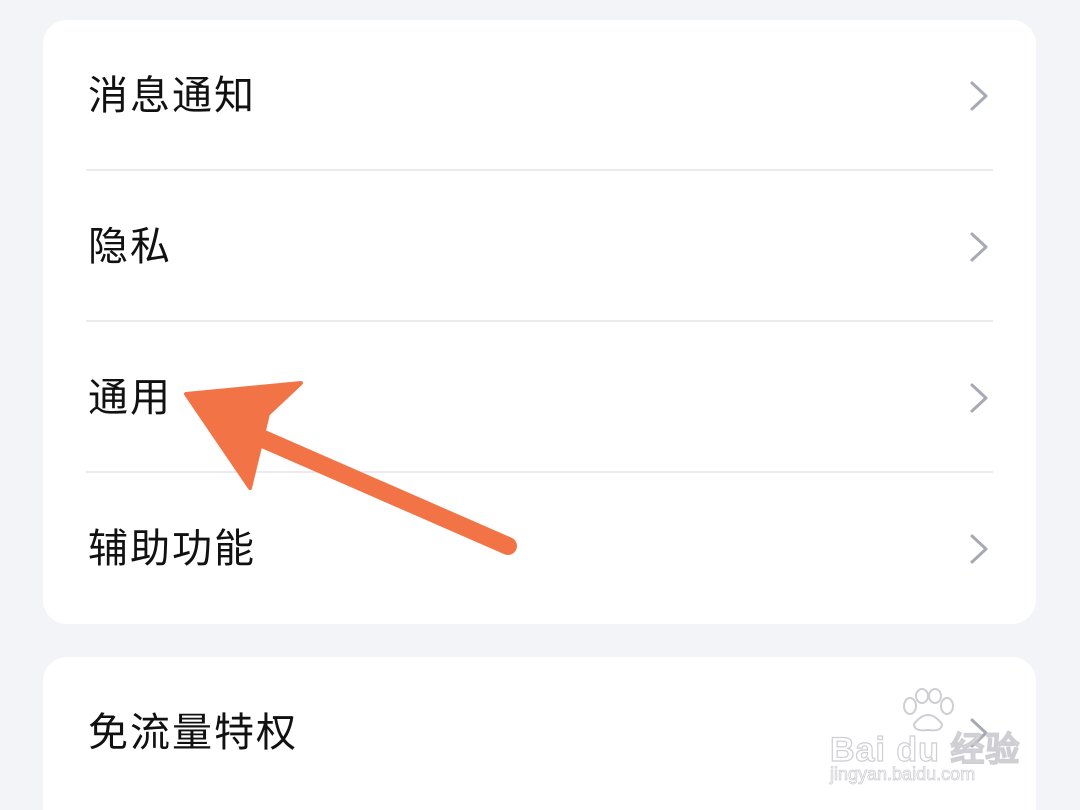  I want to click on settings-item-label: 辅助功能, so click(172, 548).